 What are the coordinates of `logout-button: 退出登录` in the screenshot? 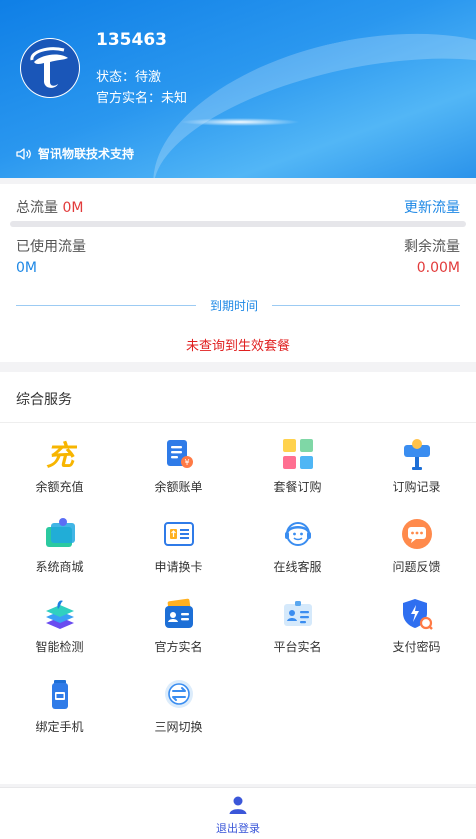 It's located at (238, 813).